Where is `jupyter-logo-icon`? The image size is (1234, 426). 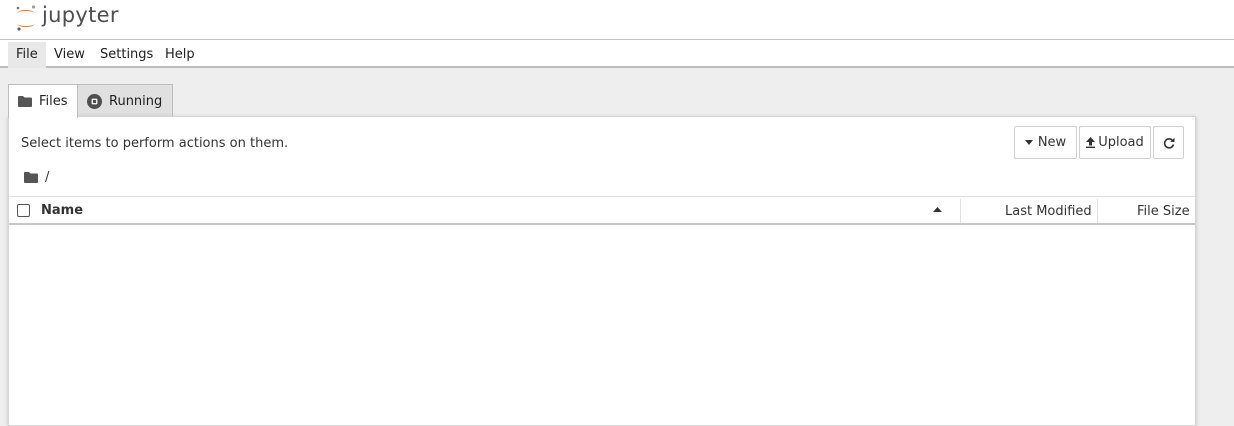
jupyter-logo-icon is located at coordinates (26, 18).